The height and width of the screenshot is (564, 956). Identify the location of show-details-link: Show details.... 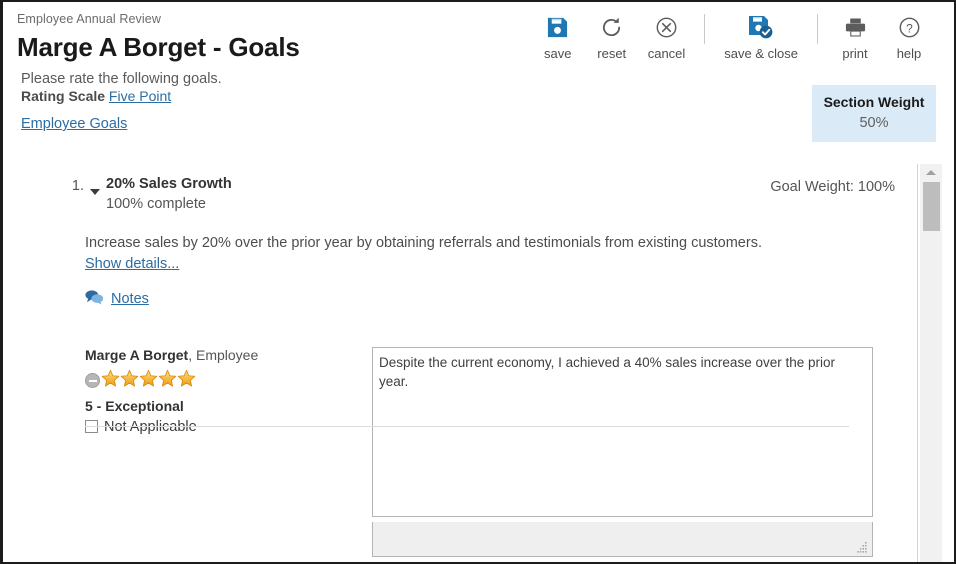
(132, 264).